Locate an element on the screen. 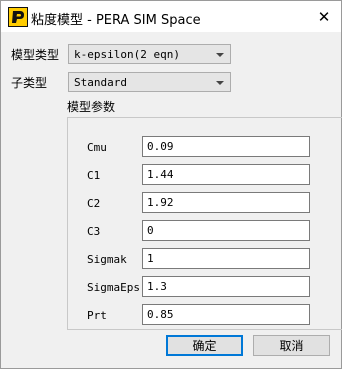 The width and height of the screenshot is (342, 369). params-group-label: 模型参数 is located at coordinates (91, 107).